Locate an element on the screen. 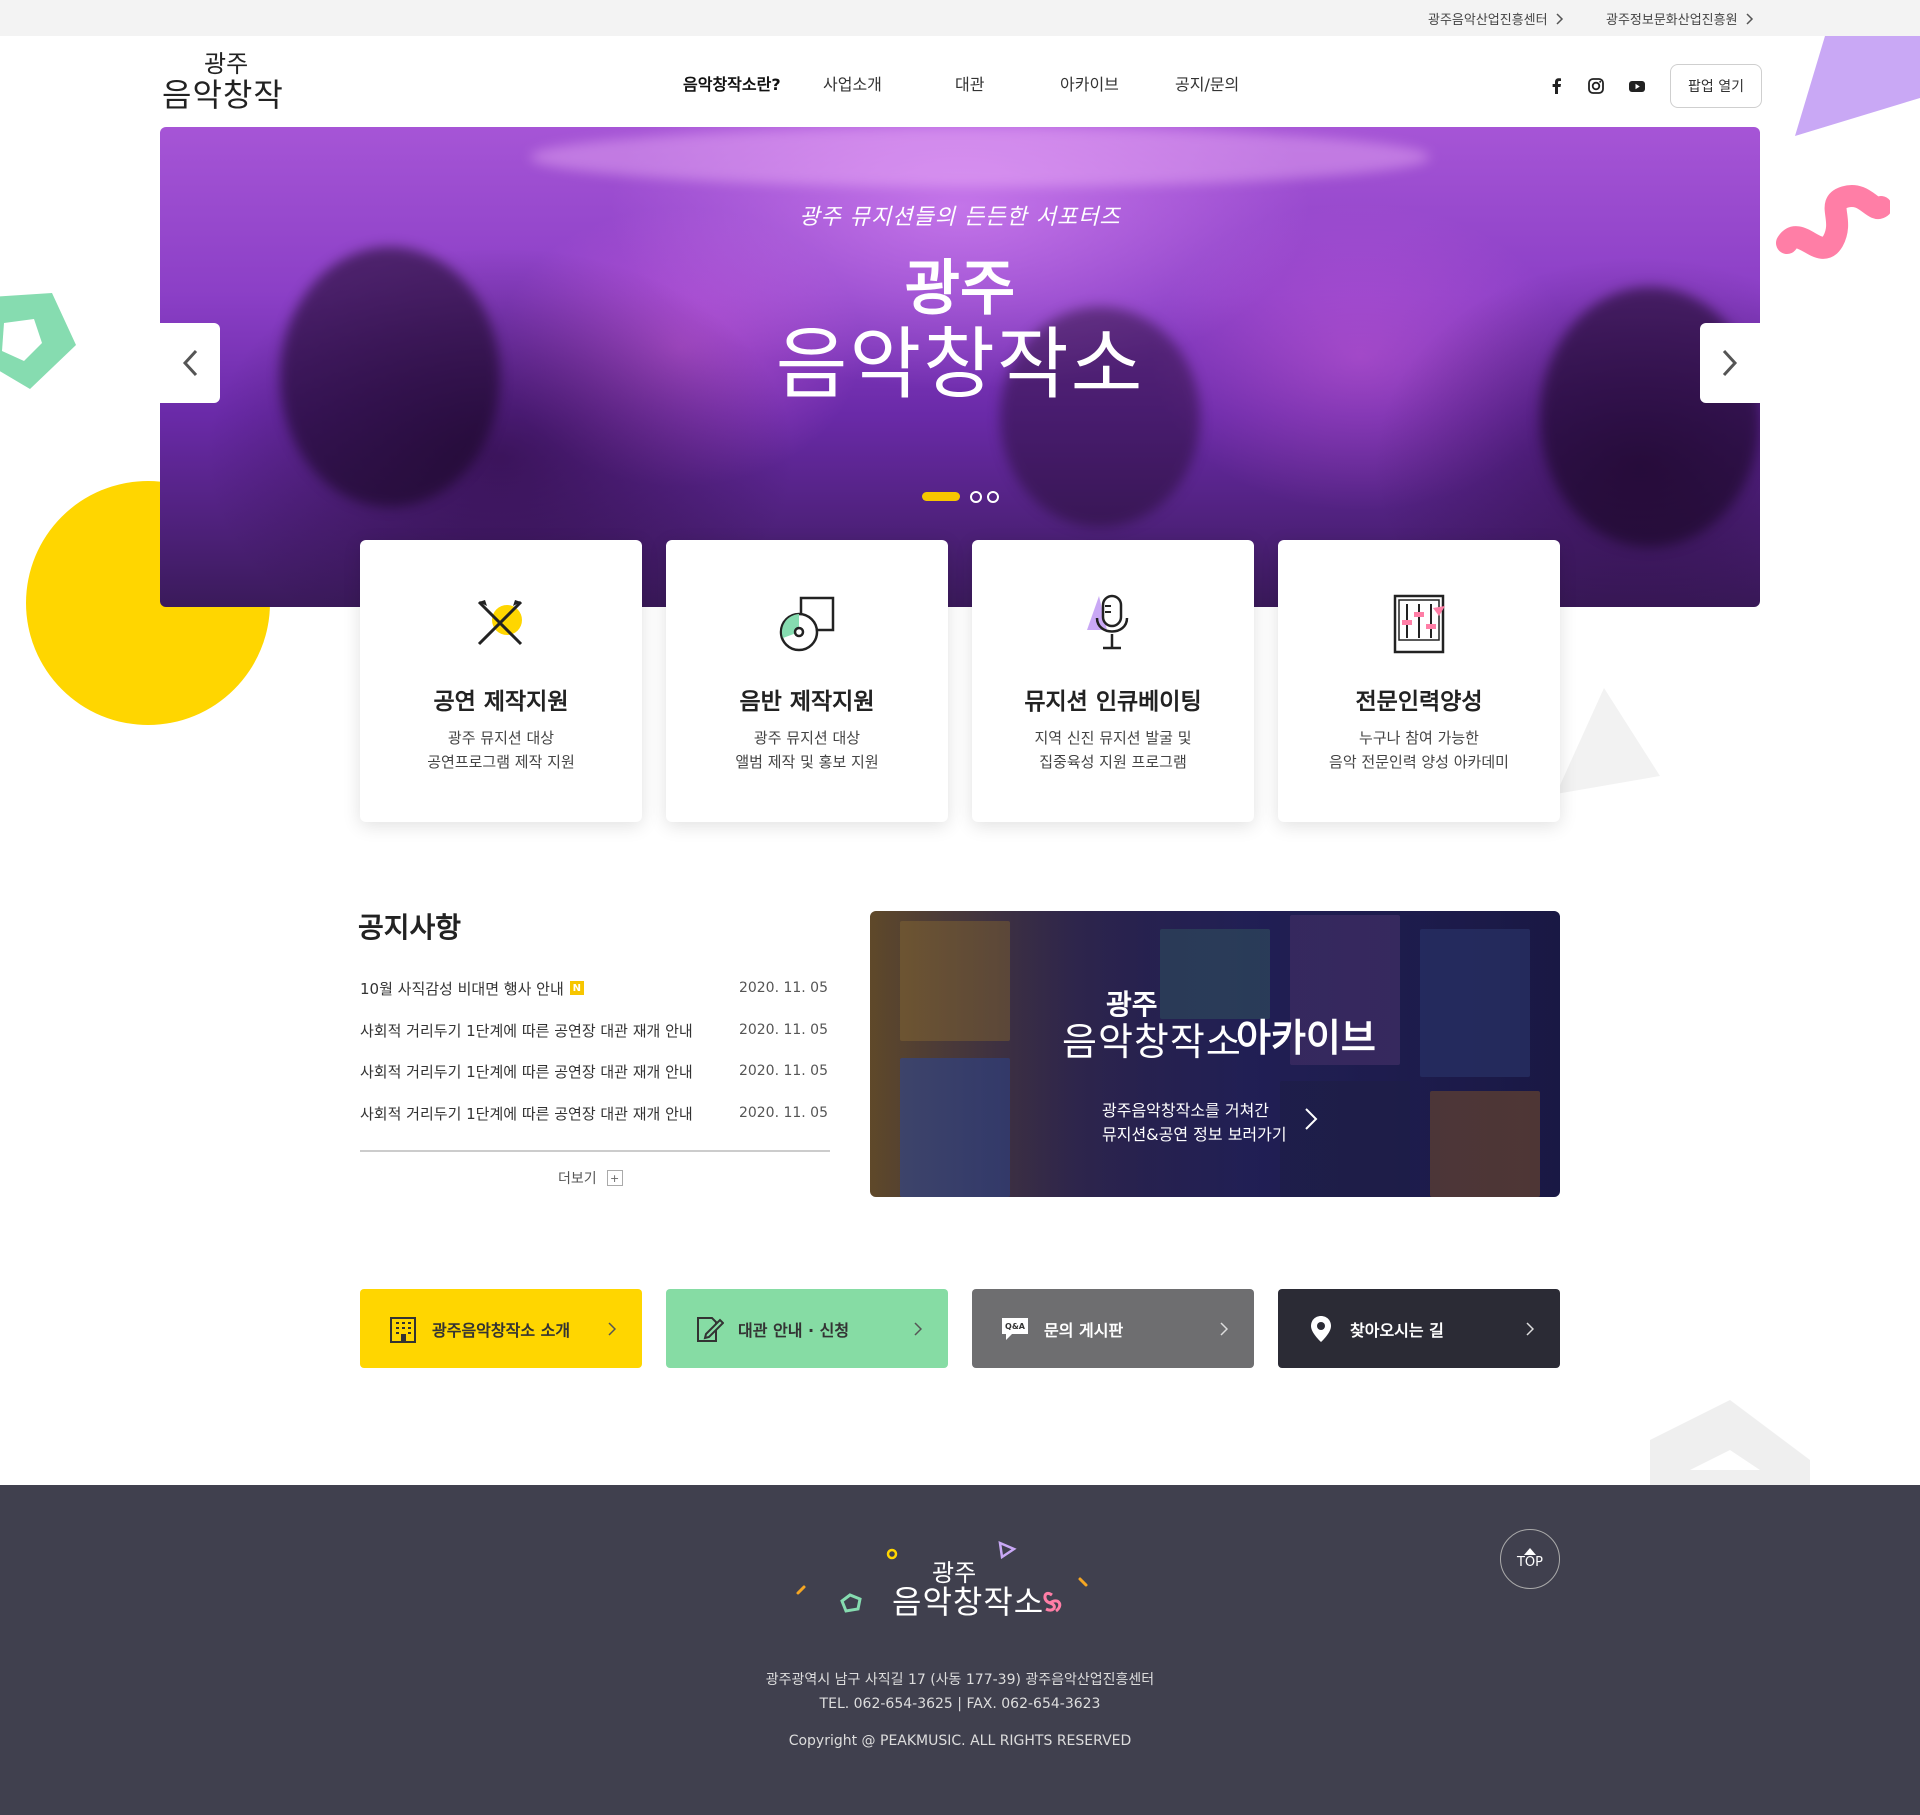 This screenshot has height=1815, width=1920. service-card-desc-line: 지역 신진 뮤지션 발굴 및 is located at coordinates (1113, 738).